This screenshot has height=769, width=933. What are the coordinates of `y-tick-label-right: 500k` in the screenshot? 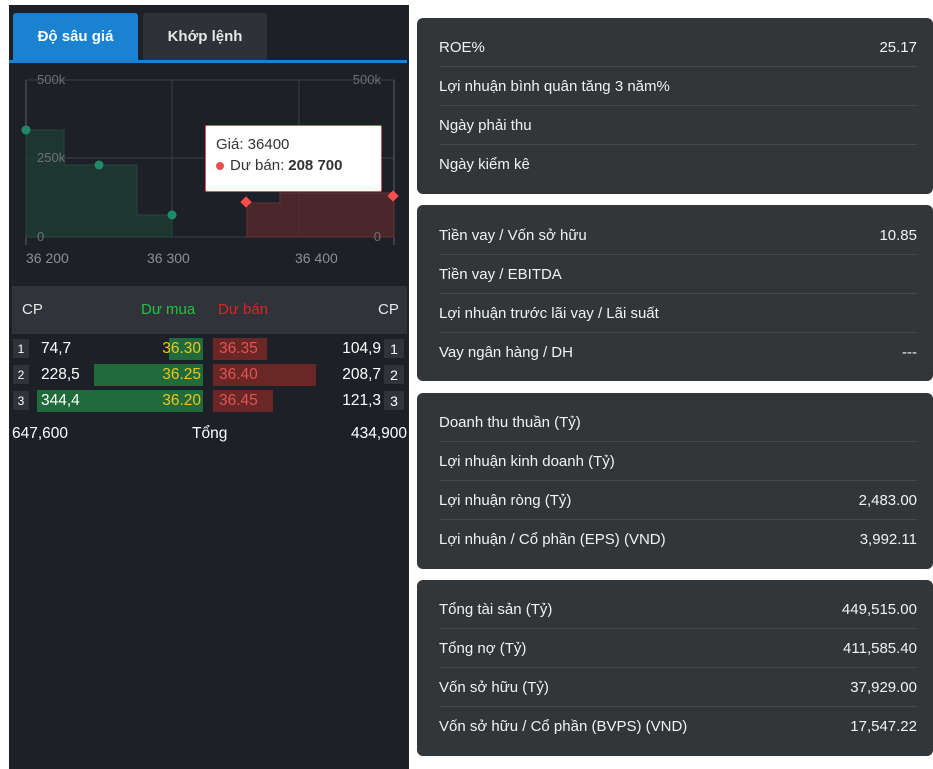 It's located at (367, 79).